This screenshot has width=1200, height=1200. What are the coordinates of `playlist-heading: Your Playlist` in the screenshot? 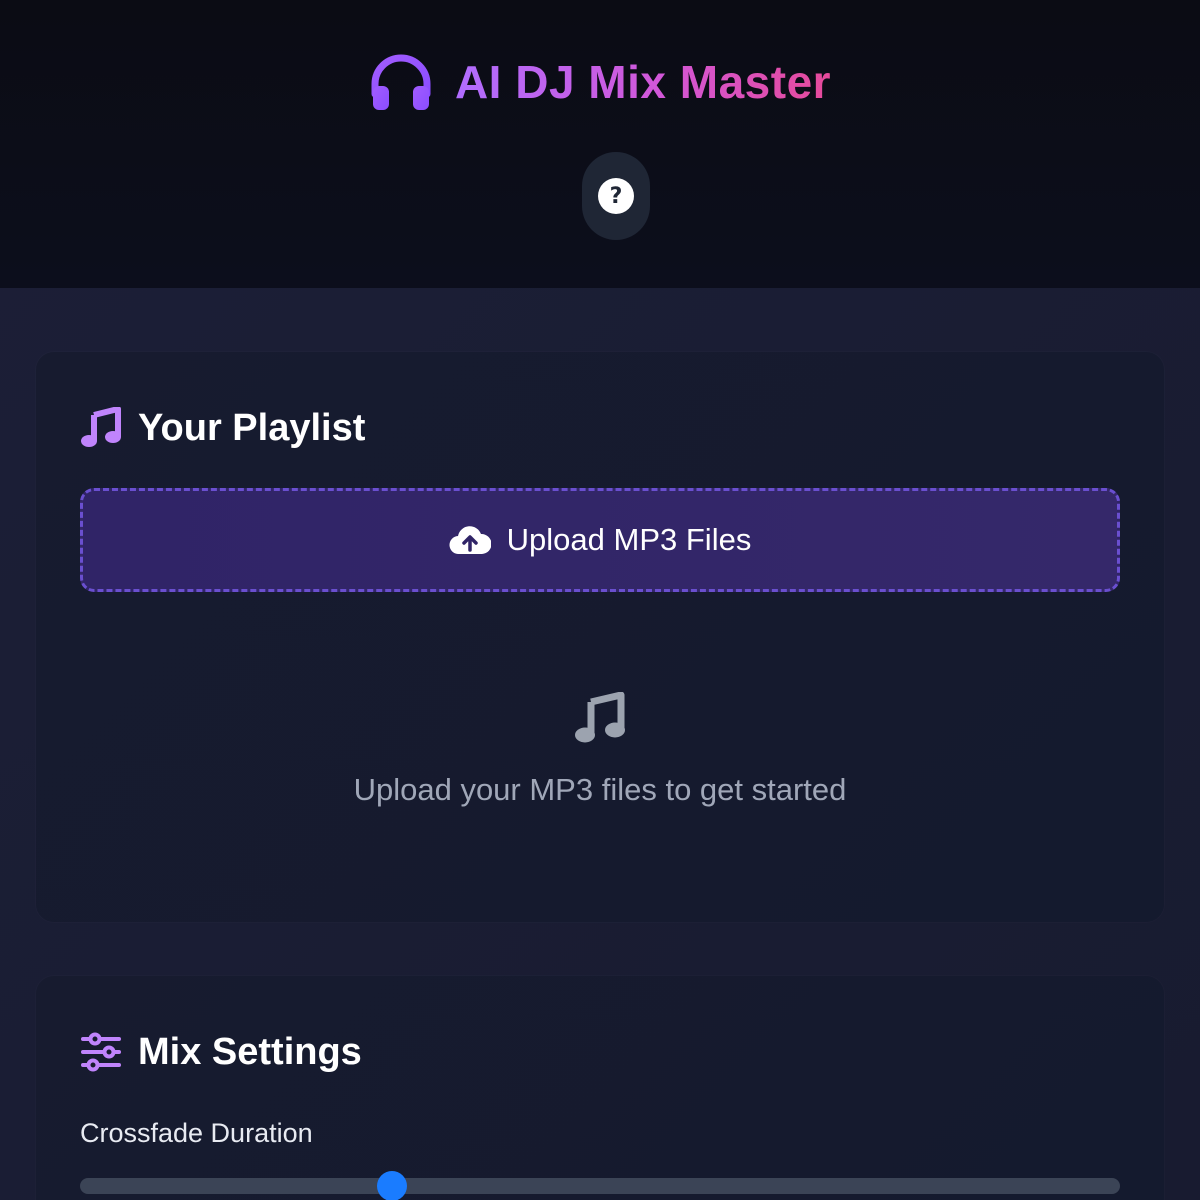 It's located at (222, 428).